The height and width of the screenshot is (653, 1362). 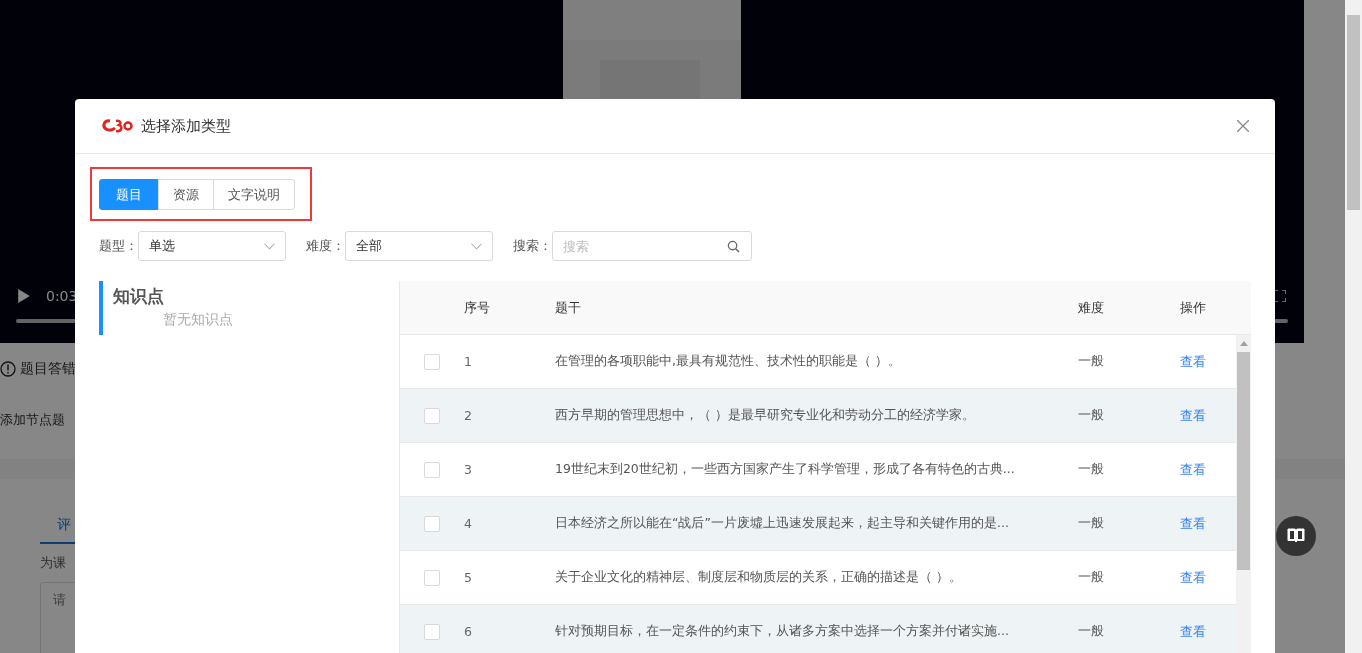 I want to click on table-cell-text: 1, so click(x=468, y=361).